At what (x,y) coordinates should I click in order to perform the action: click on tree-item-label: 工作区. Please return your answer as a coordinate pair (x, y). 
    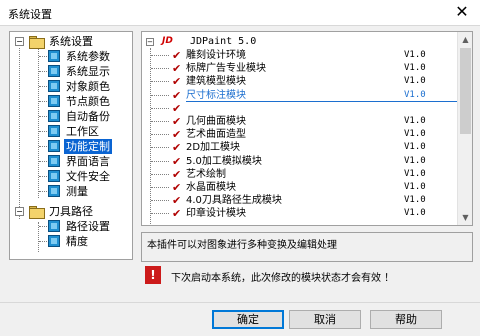
    Looking at the image, I should click on (82, 131).